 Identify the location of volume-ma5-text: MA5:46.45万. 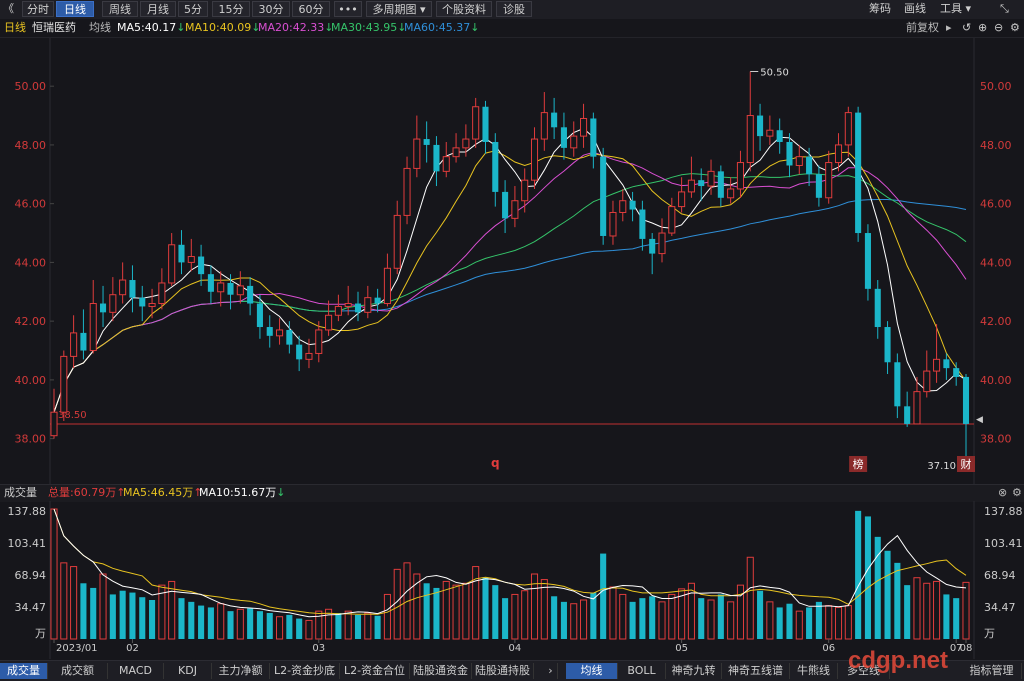
(158, 492).